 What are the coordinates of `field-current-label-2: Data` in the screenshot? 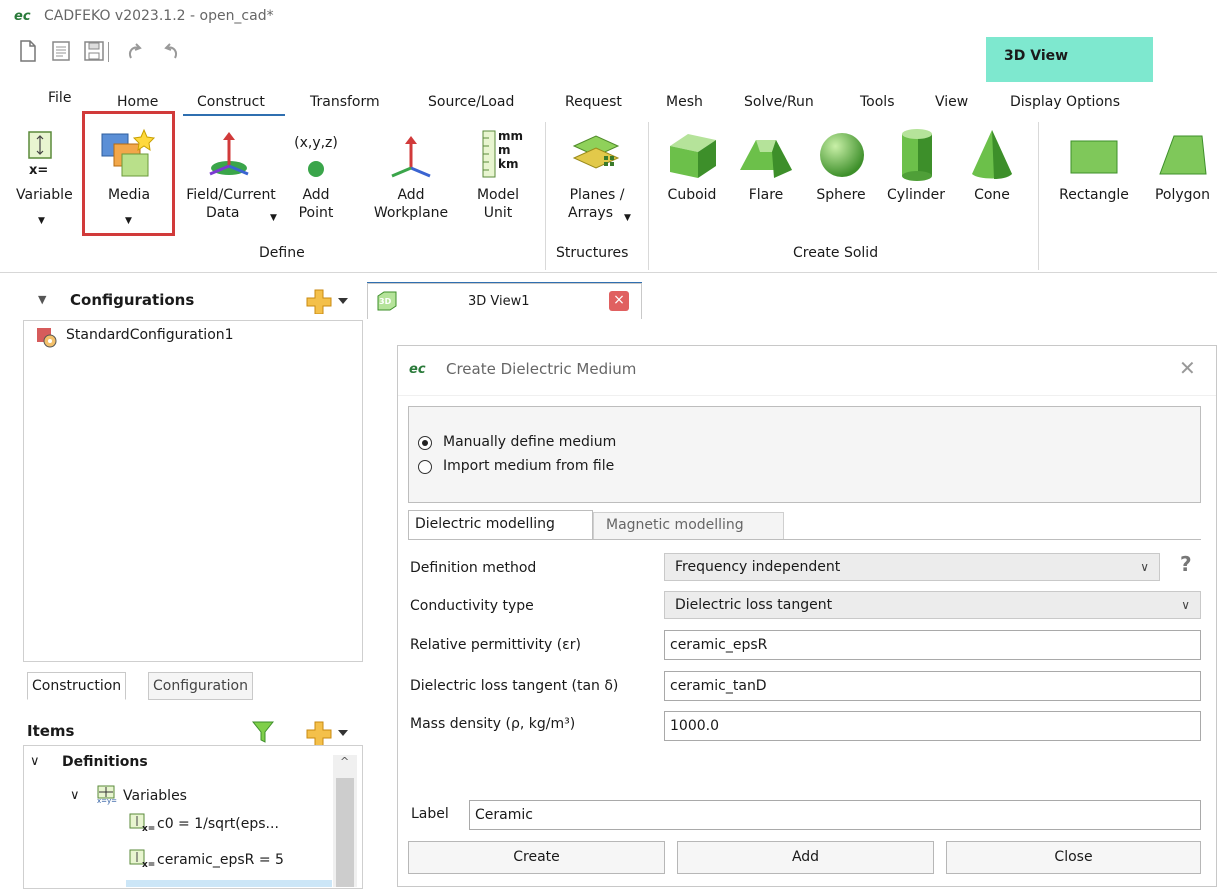 It's located at (223, 213).